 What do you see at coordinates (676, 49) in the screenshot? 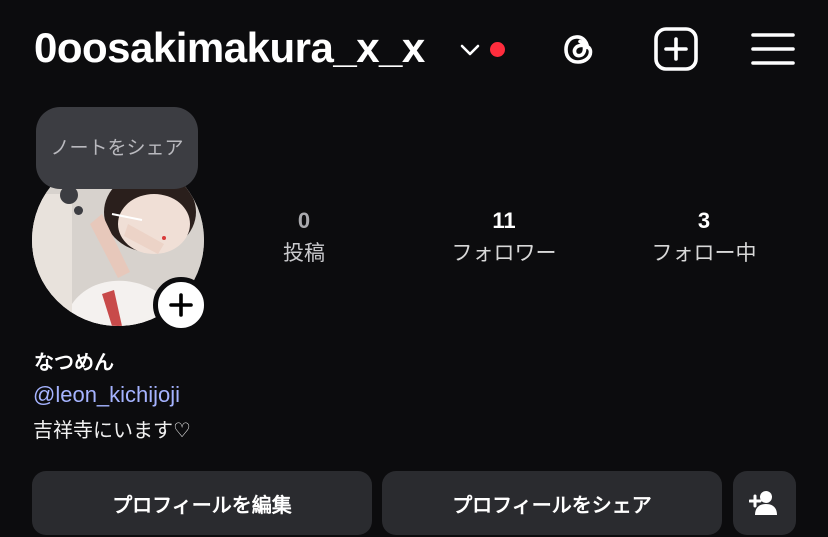
I see `add-square-icon` at bounding box center [676, 49].